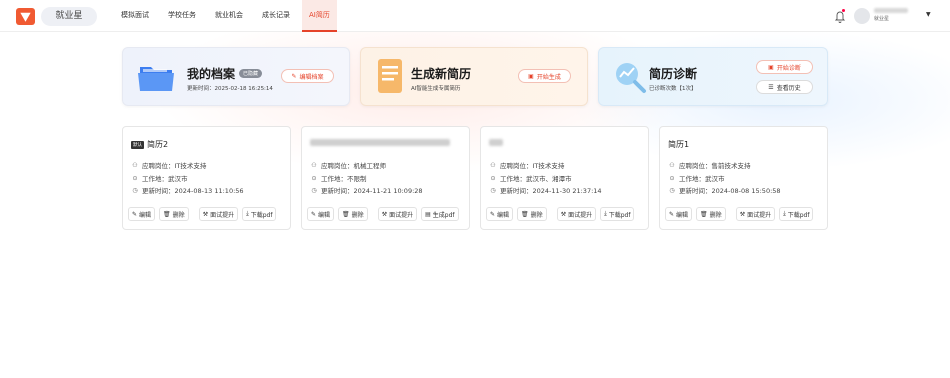 The width and height of the screenshot is (950, 378). I want to click on updated-text: 更新时间：2024-08-08 15:50:58, so click(730, 191).